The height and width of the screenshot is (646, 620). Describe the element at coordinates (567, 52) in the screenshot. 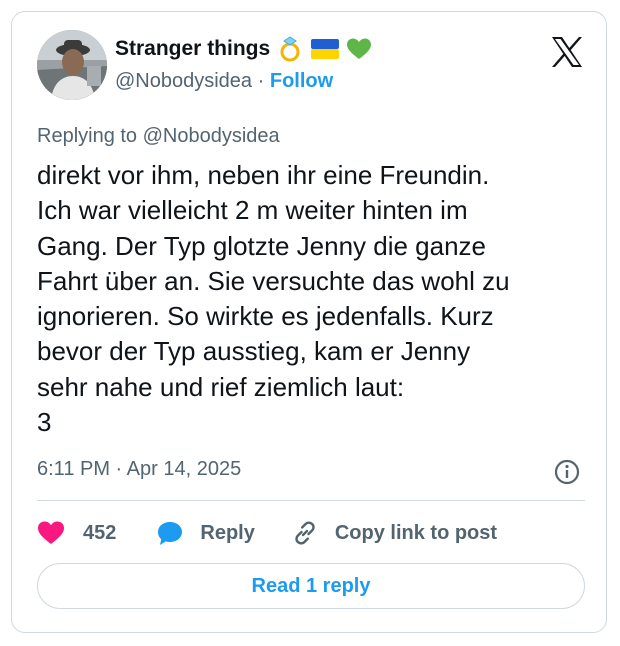

I see `x-logo-icon` at that location.